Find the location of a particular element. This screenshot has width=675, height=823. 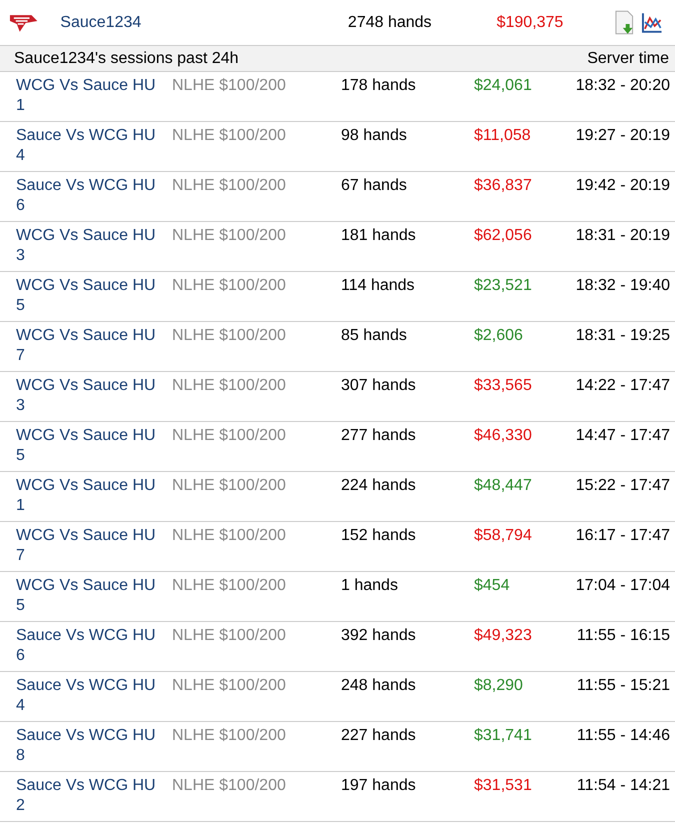

time-column-label: Server time is located at coordinates (628, 58).